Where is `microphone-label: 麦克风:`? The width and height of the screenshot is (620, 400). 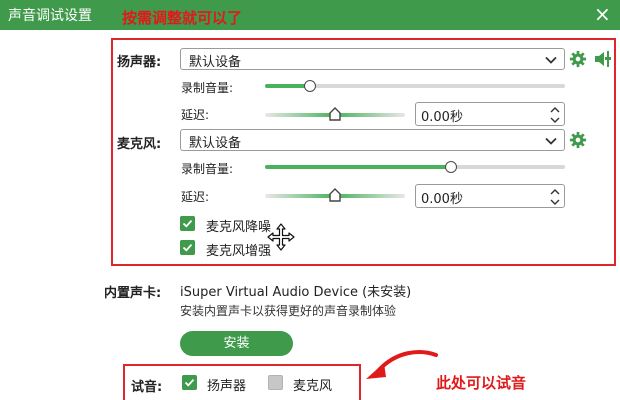
microphone-label: 麦克风: is located at coordinates (139, 144).